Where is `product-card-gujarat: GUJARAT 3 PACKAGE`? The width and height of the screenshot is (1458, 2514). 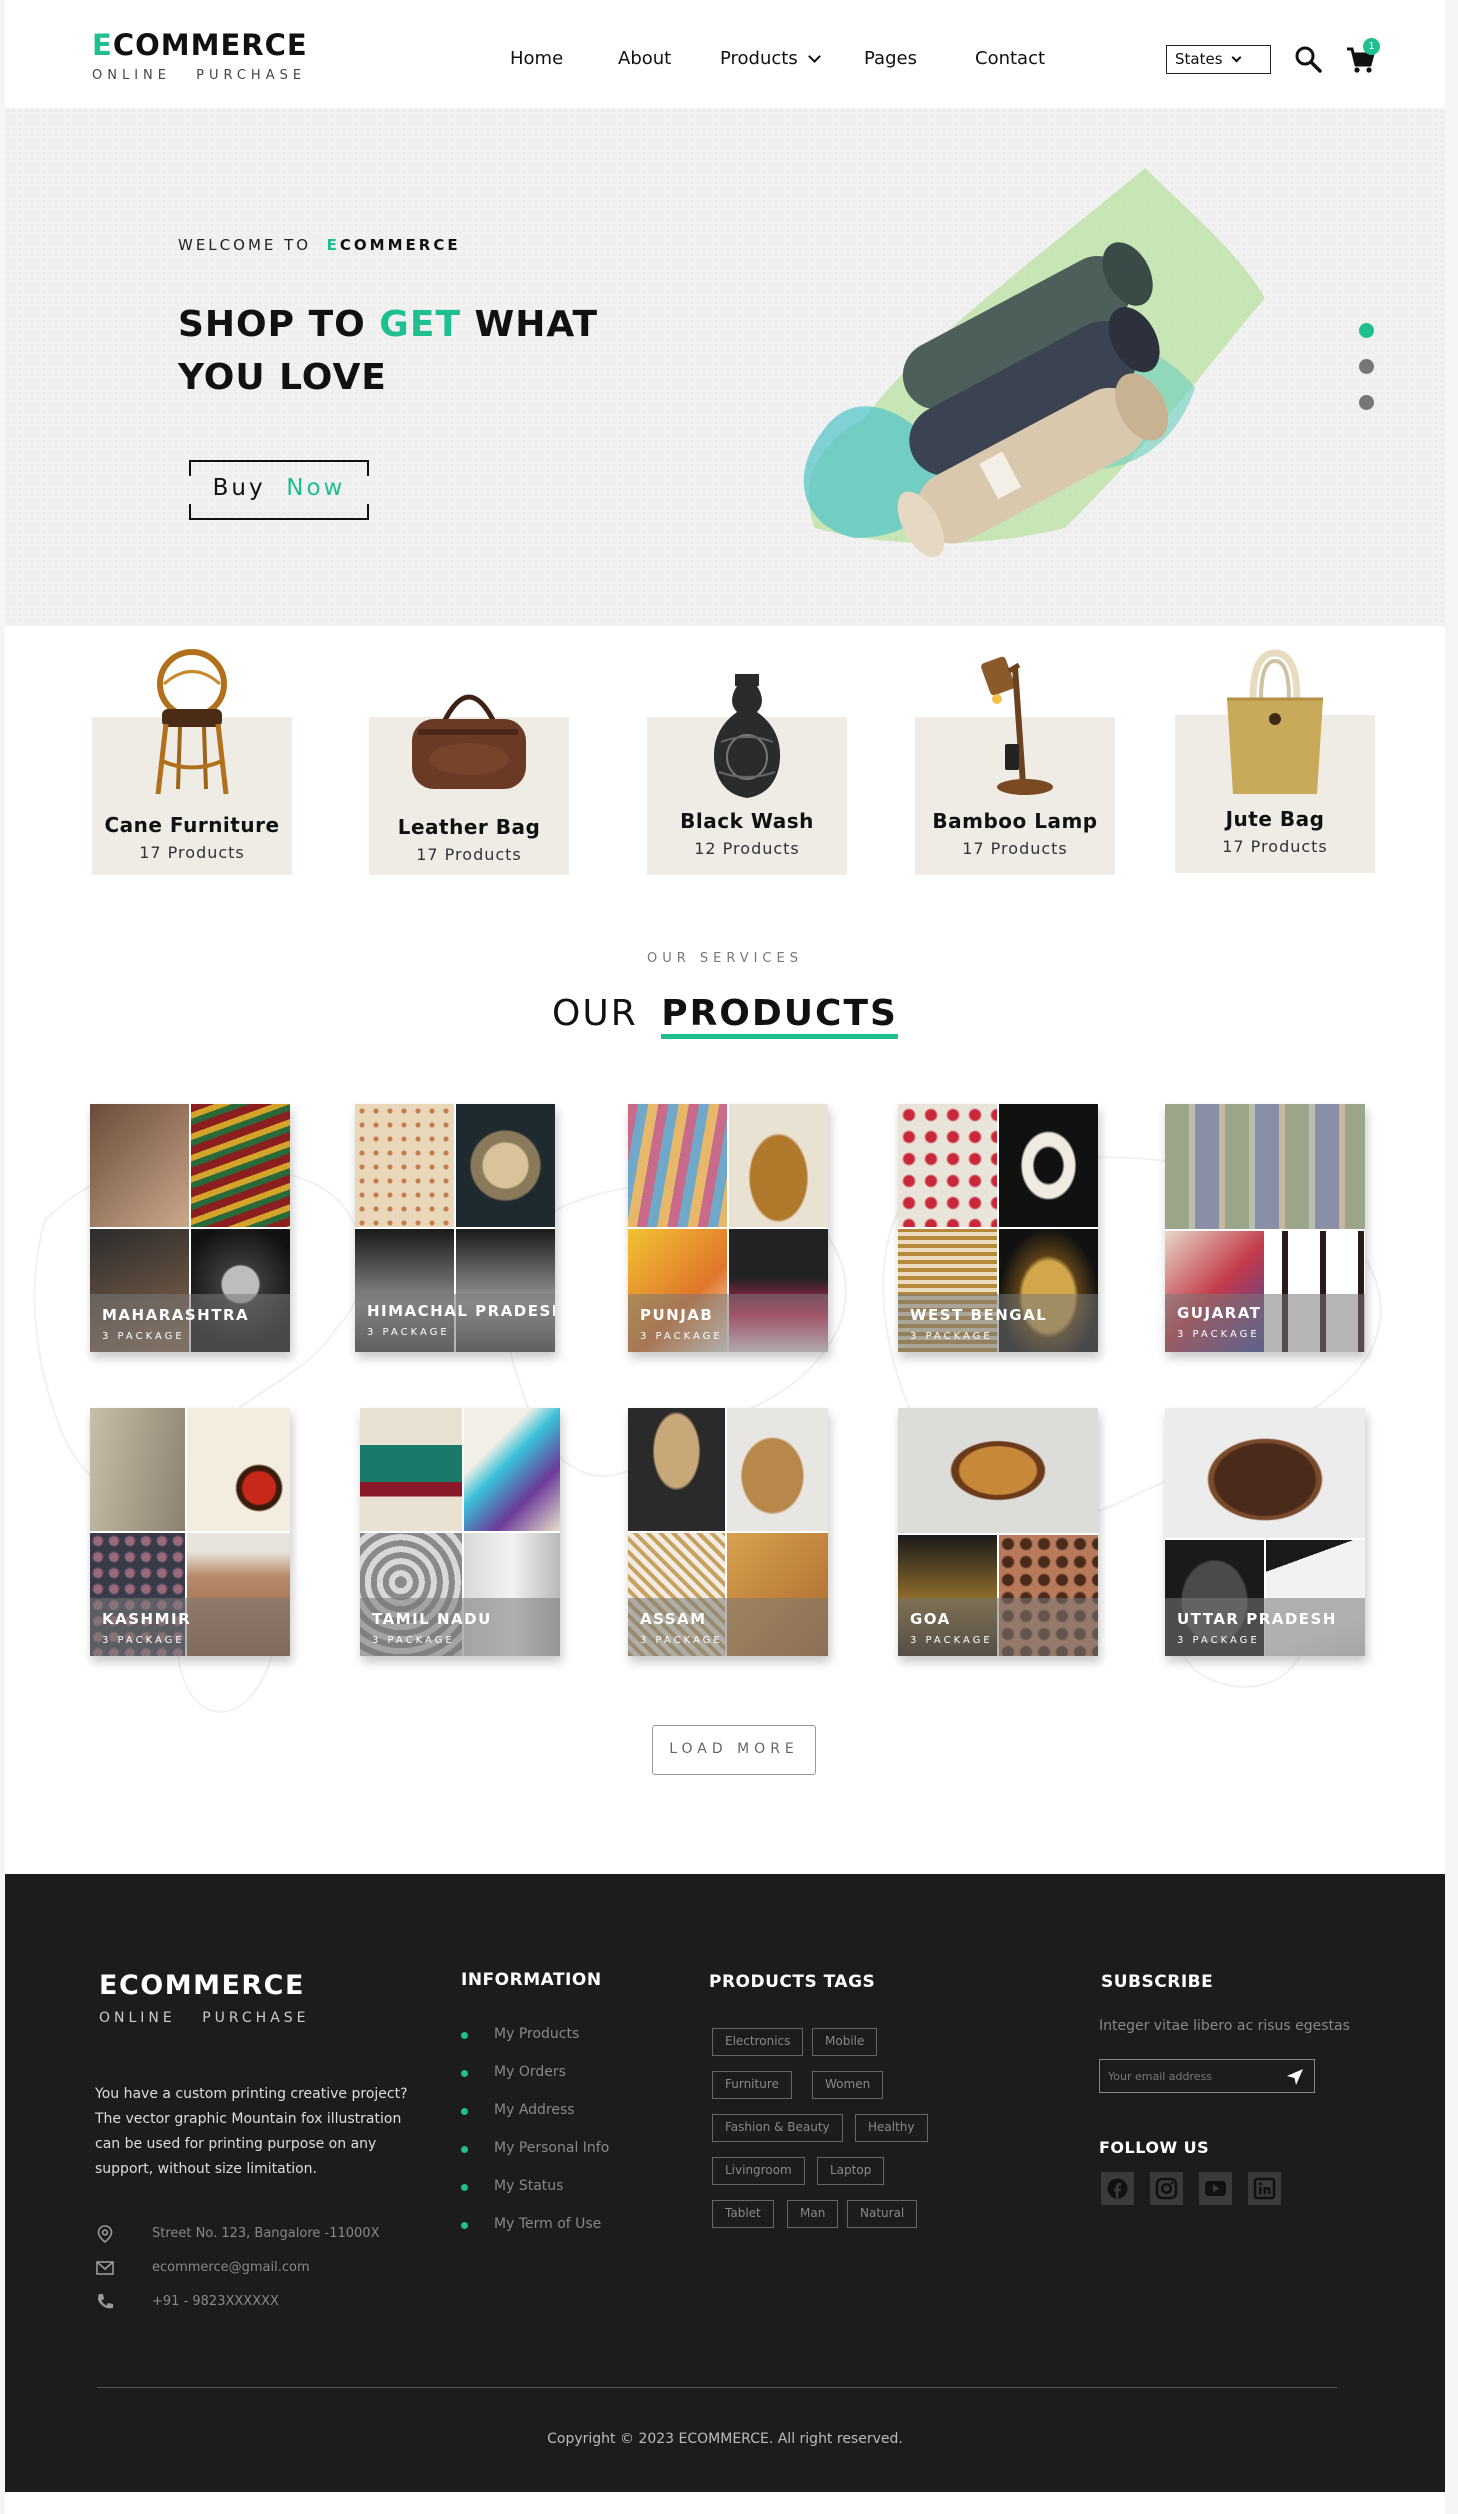
product-card-gujarat: GUJARAT 3 PACKAGE is located at coordinates (1265, 1228).